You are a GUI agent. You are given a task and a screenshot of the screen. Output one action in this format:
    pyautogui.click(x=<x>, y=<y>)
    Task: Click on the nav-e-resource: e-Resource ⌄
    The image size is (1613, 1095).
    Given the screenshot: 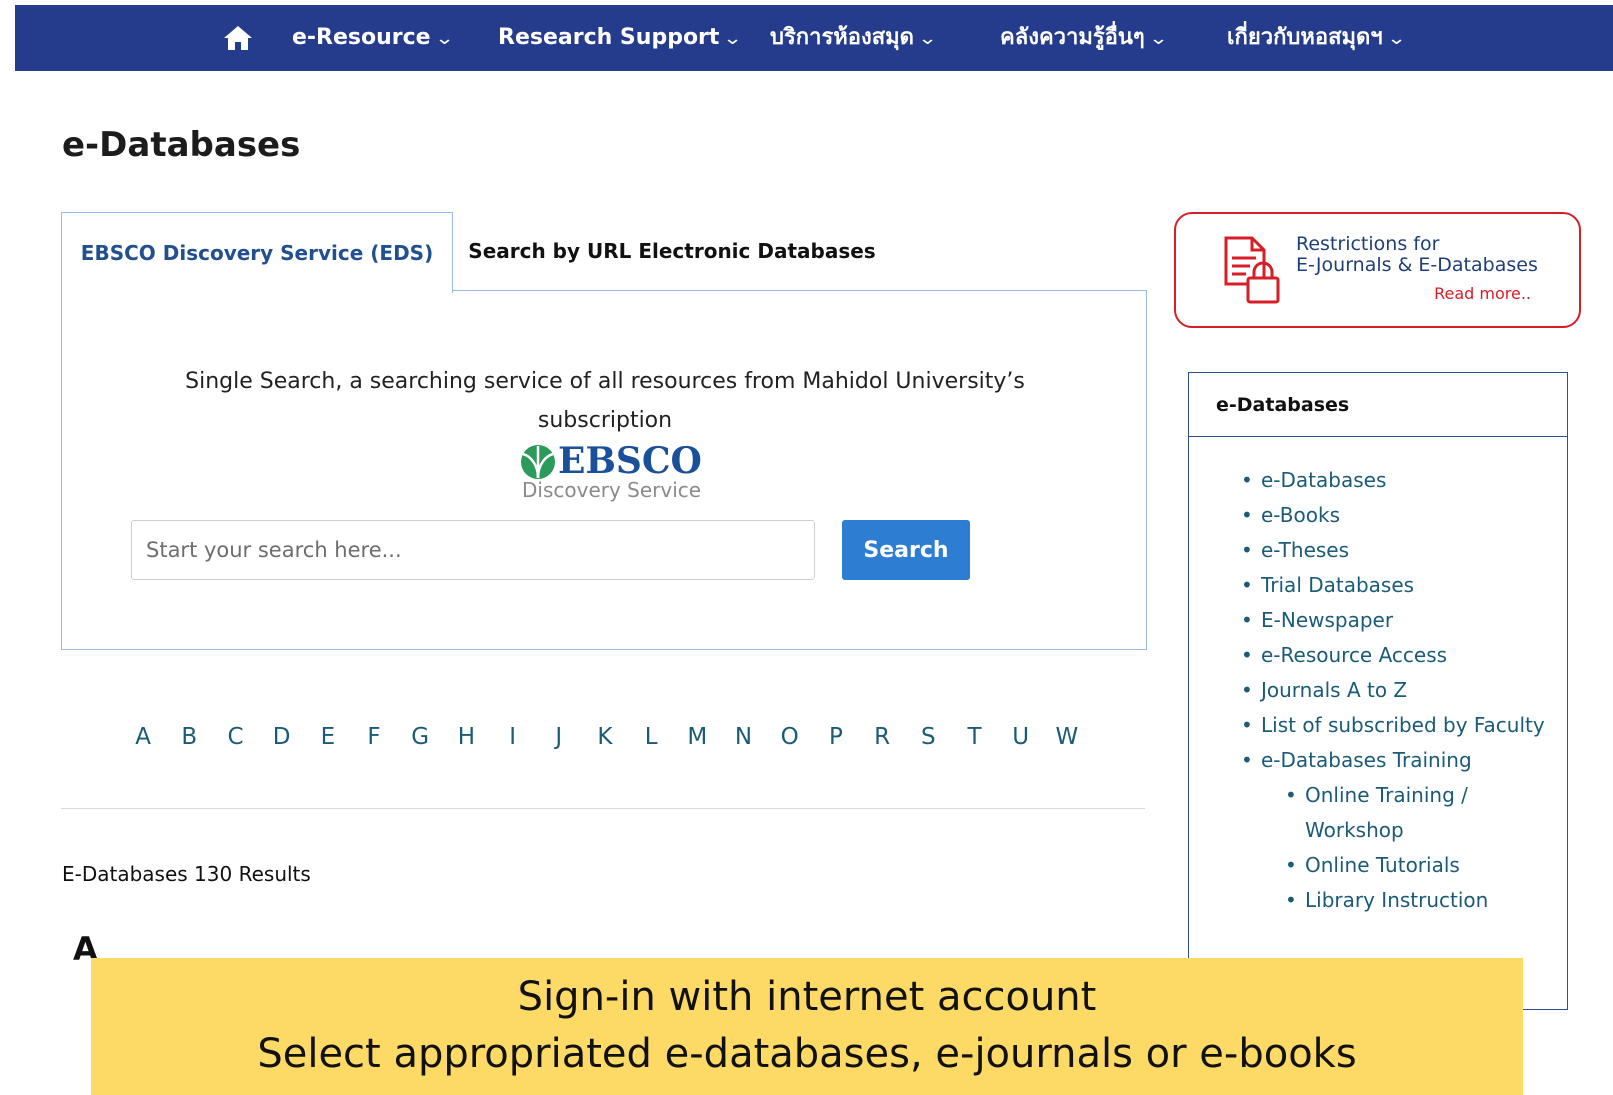 What is the action you would take?
    pyautogui.click(x=373, y=38)
    